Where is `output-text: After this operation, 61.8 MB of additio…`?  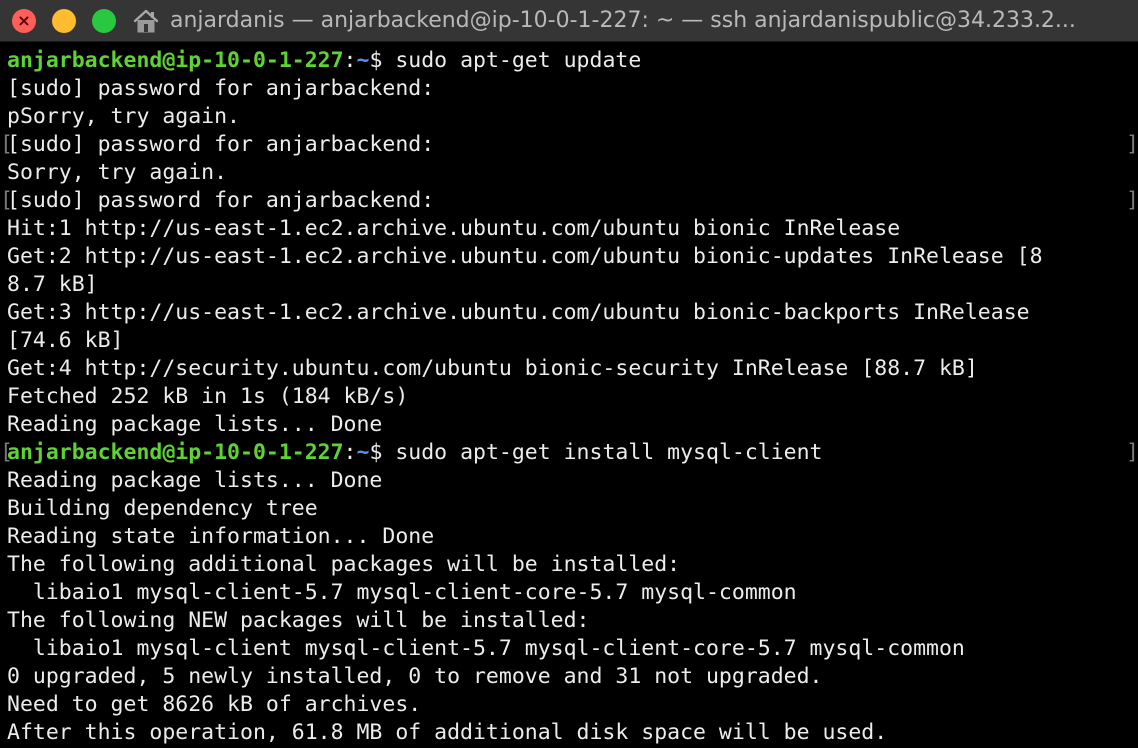 output-text: After this operation, 61.8 MB of additio… is located at coordinates (447, 732).